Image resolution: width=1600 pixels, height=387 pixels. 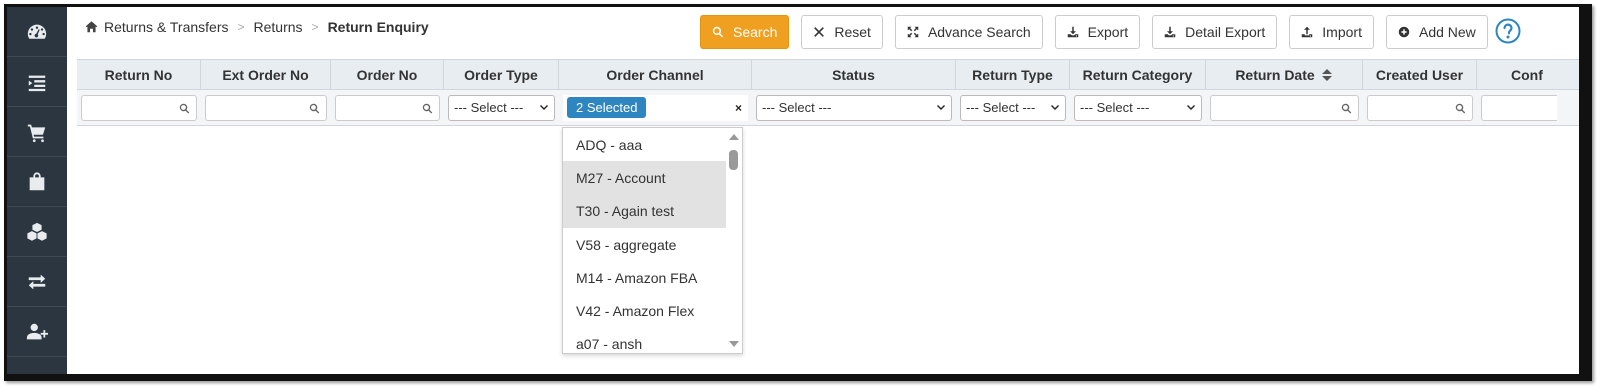 I want to click on column-header-label: Conf, so click(x=1527, y=74).